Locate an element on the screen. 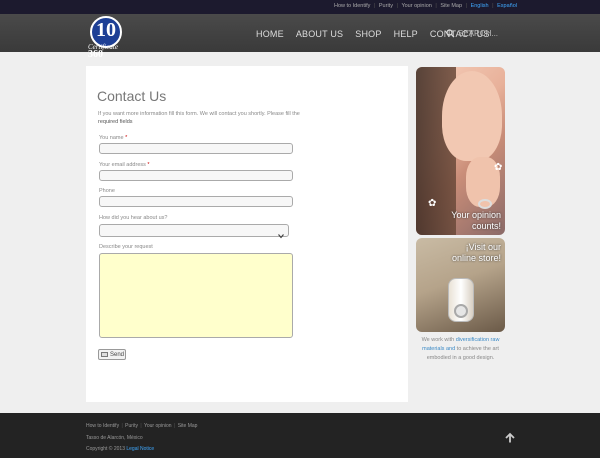 Image resolution: width=600 pixels, height=458 pixels. footer-link-opinion: Your opinion is located at coordinates (158, 426).